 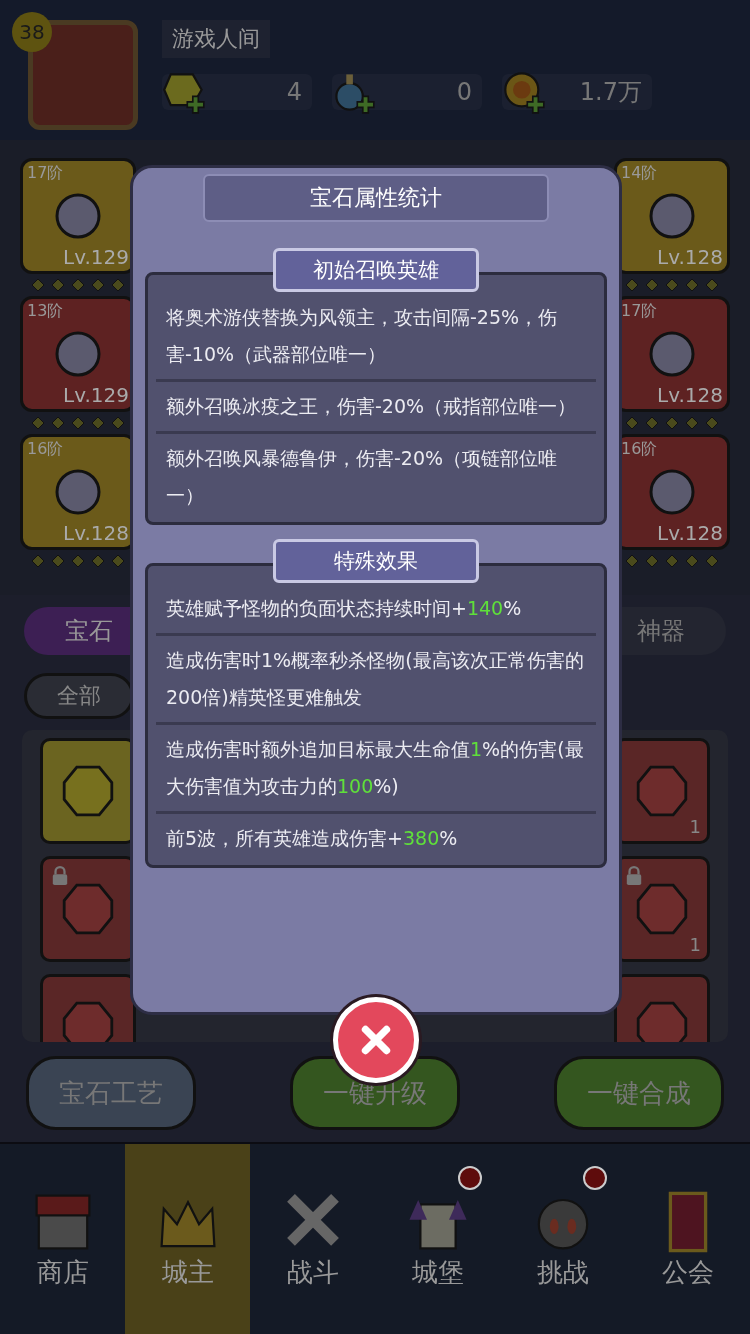 What do you see at coordinates (376, 561) in the screenshot?
I see `section-header: 特殊效果` at bounding box center [376, 561].